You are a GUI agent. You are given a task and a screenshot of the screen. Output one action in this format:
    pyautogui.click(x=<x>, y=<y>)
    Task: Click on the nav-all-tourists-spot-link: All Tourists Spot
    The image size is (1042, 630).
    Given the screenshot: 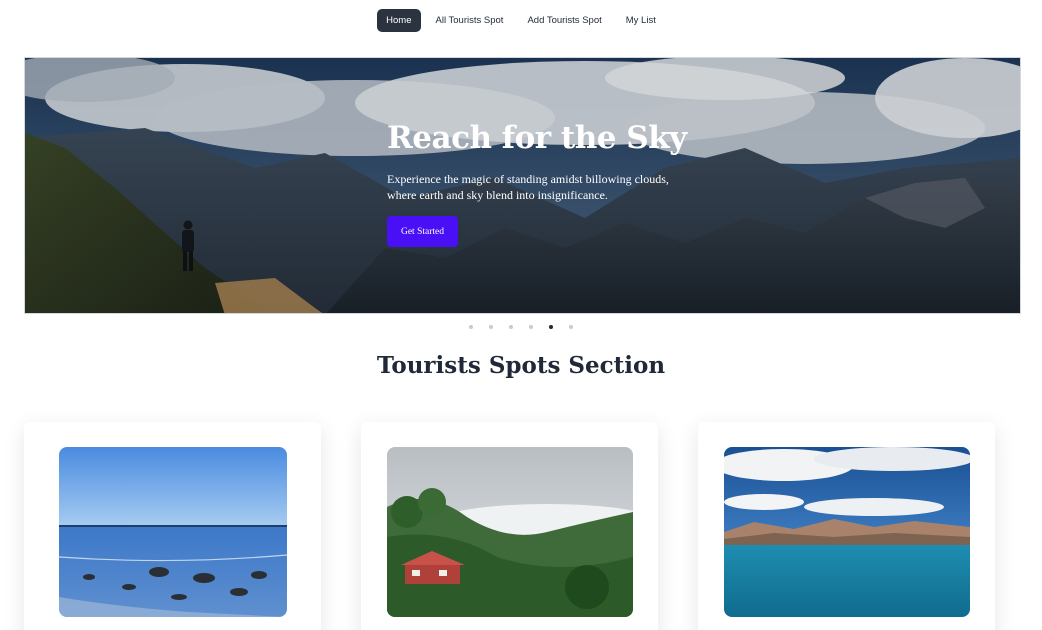 What is the action you would take?
    pyautogui.click(x=470, y=20)
    